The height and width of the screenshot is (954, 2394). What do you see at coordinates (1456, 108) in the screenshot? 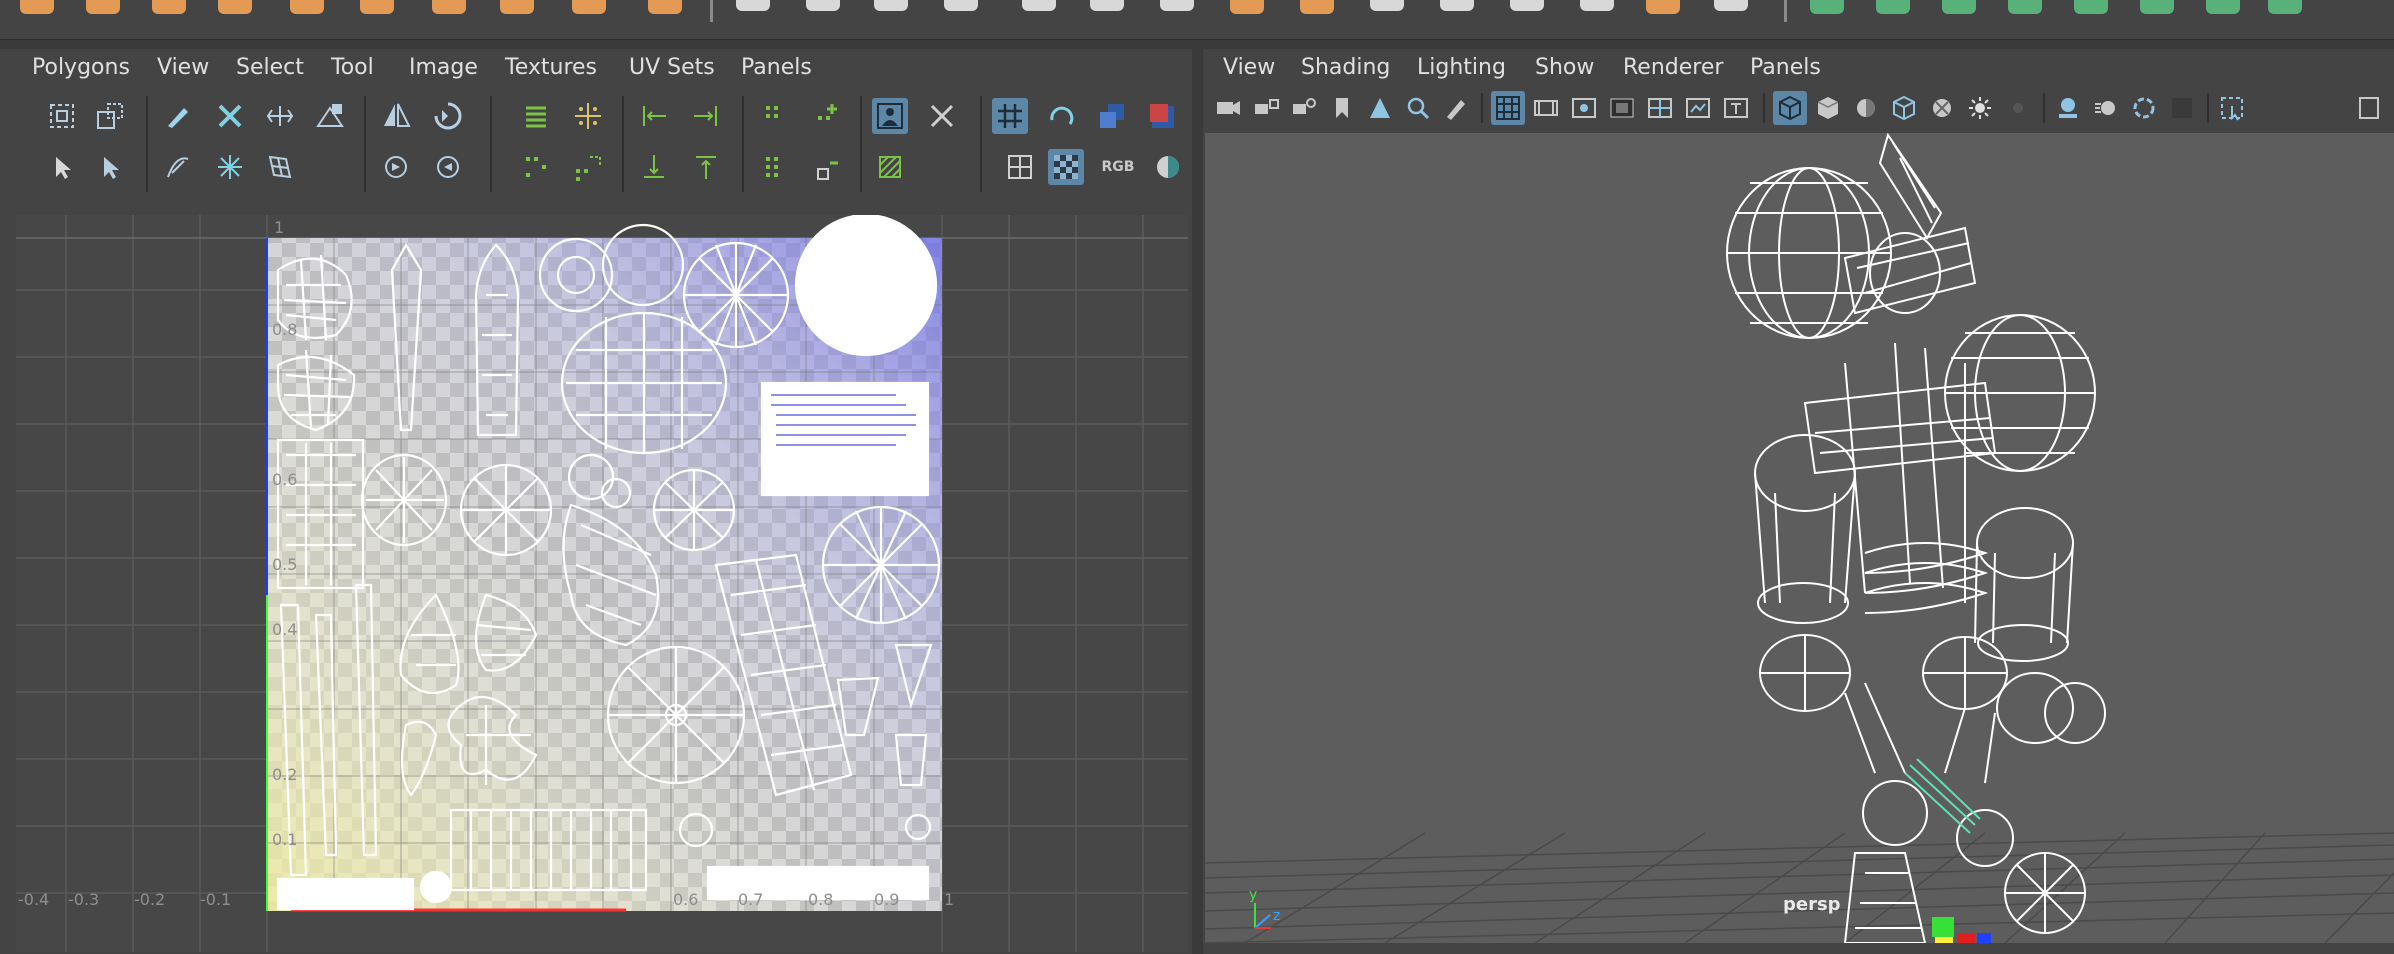
I see `grease-pencil-icon` at bounding box center [1456, 108].